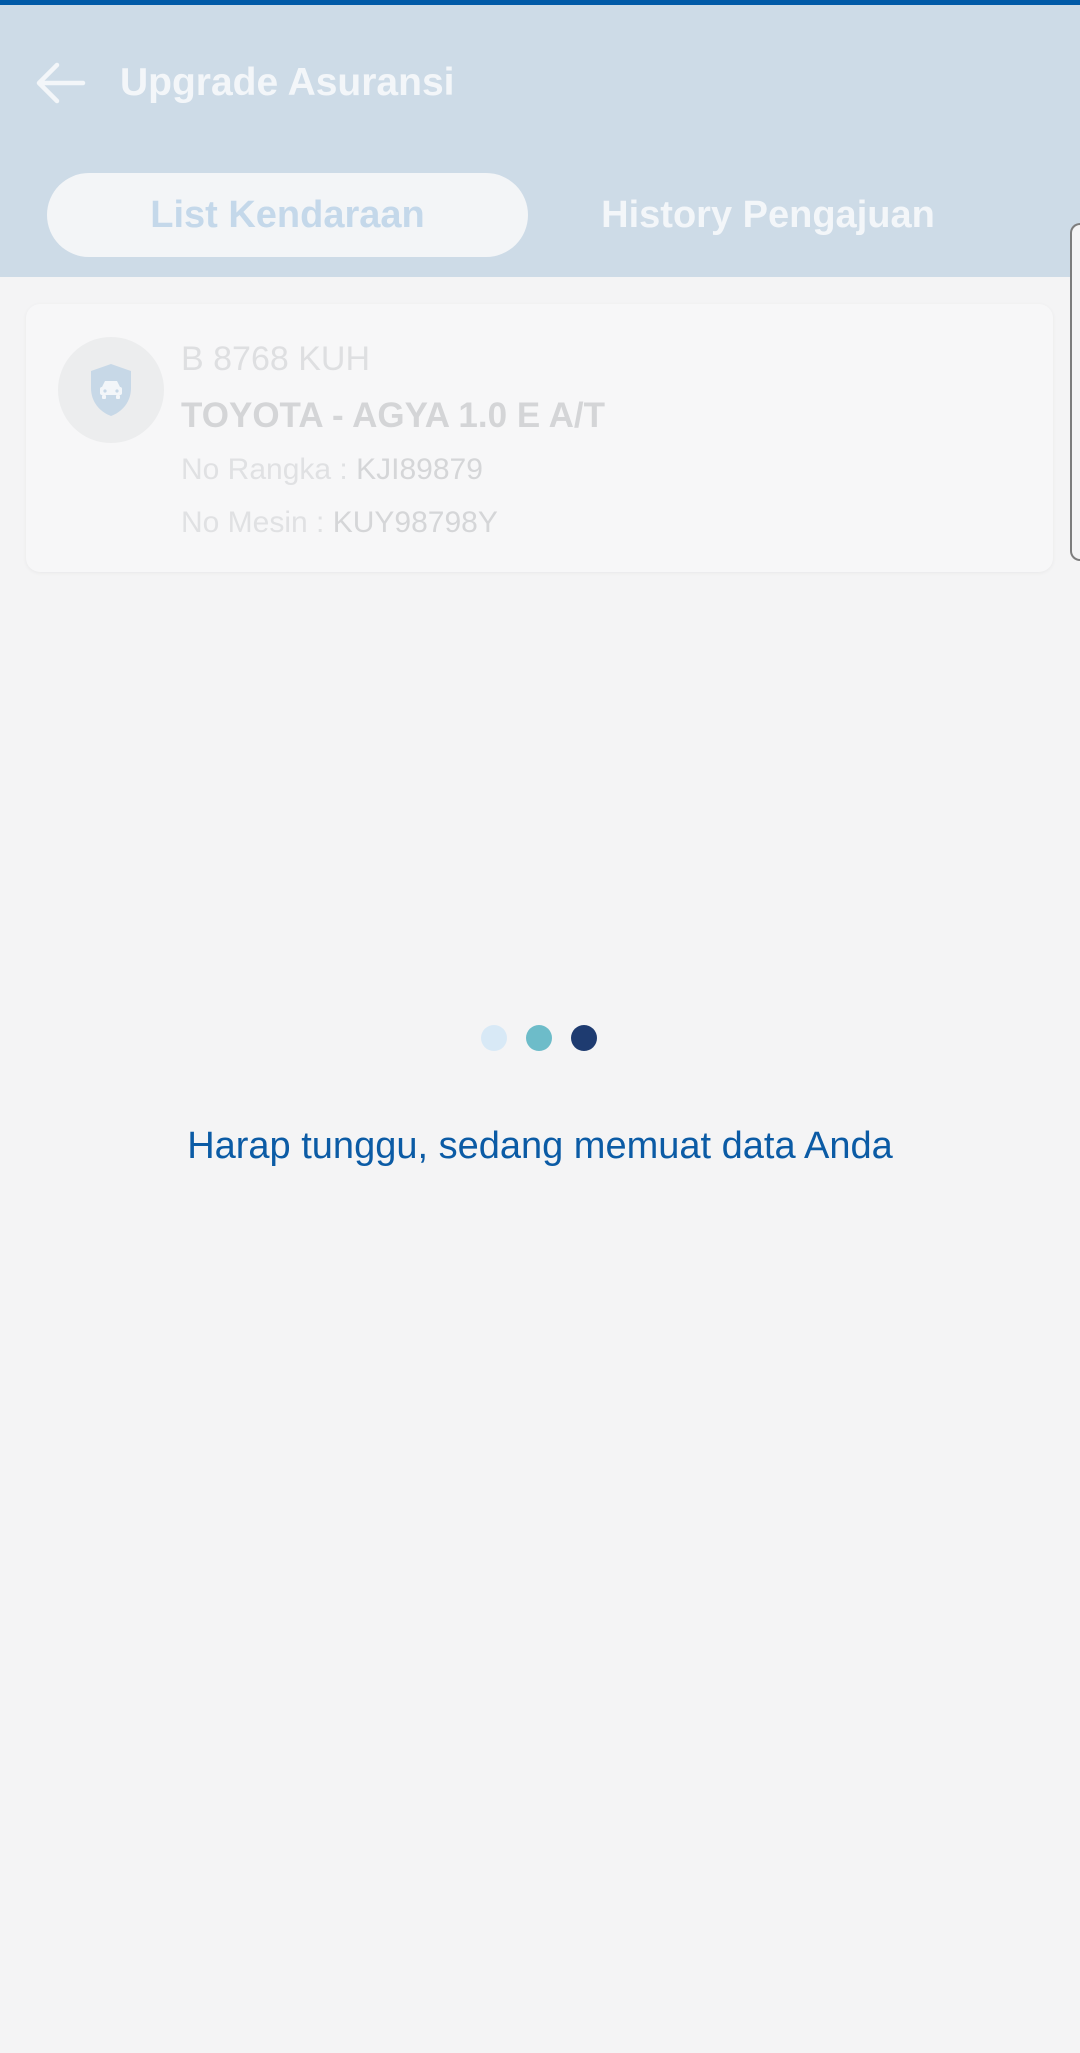 This screenshot has width=1080, height=2053. What do you see at coordinates (393, 415) in the screenshot?
I see `vehicle-model: TOYOTA - AGYA 1.0 E A/T` at bounding box center [393, 415].